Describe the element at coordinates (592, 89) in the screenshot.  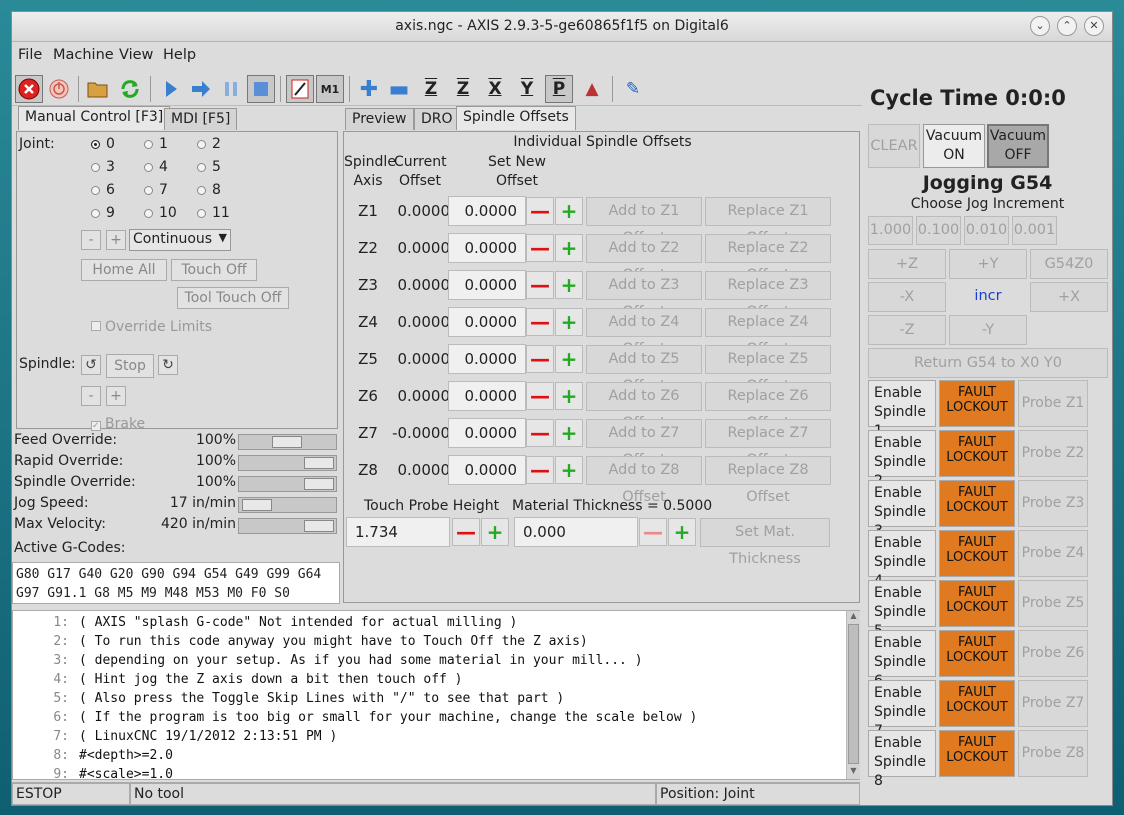
I see `rotate-view-icon: ▲` at that location.